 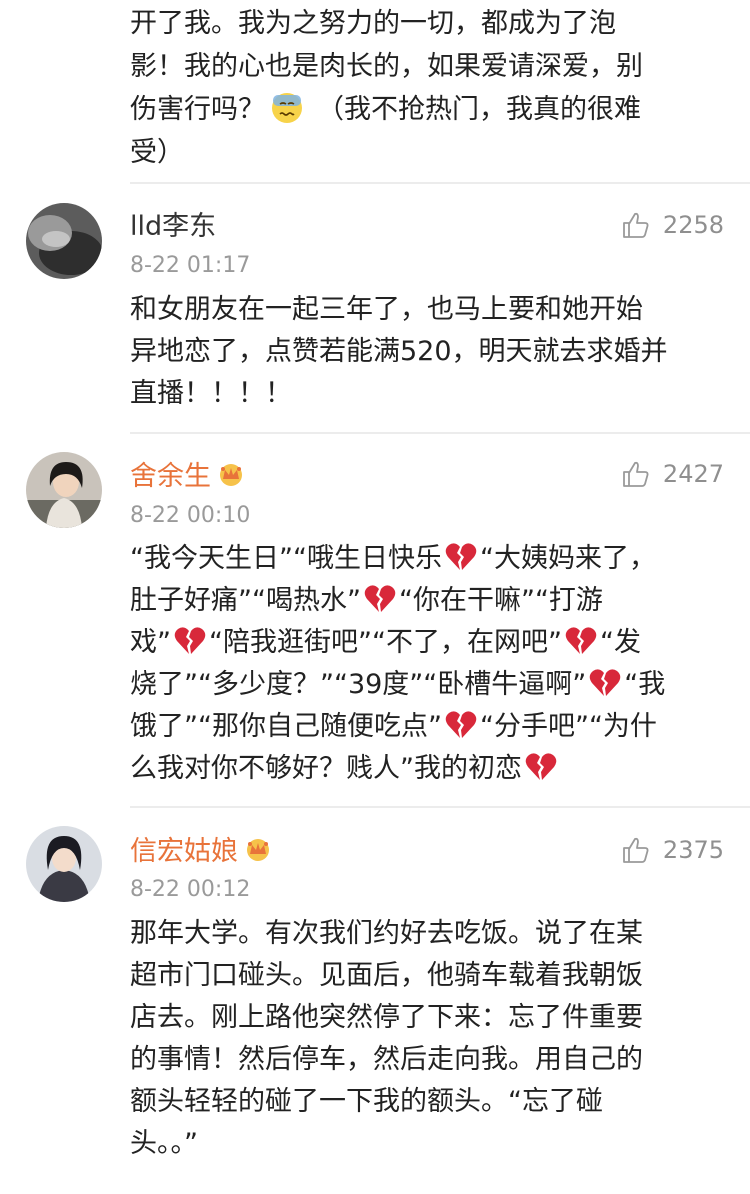 I want to click on comment-line: 额头轻轻的碰了一下我的额头。“忘了碰, so click(x=366, y=1101).